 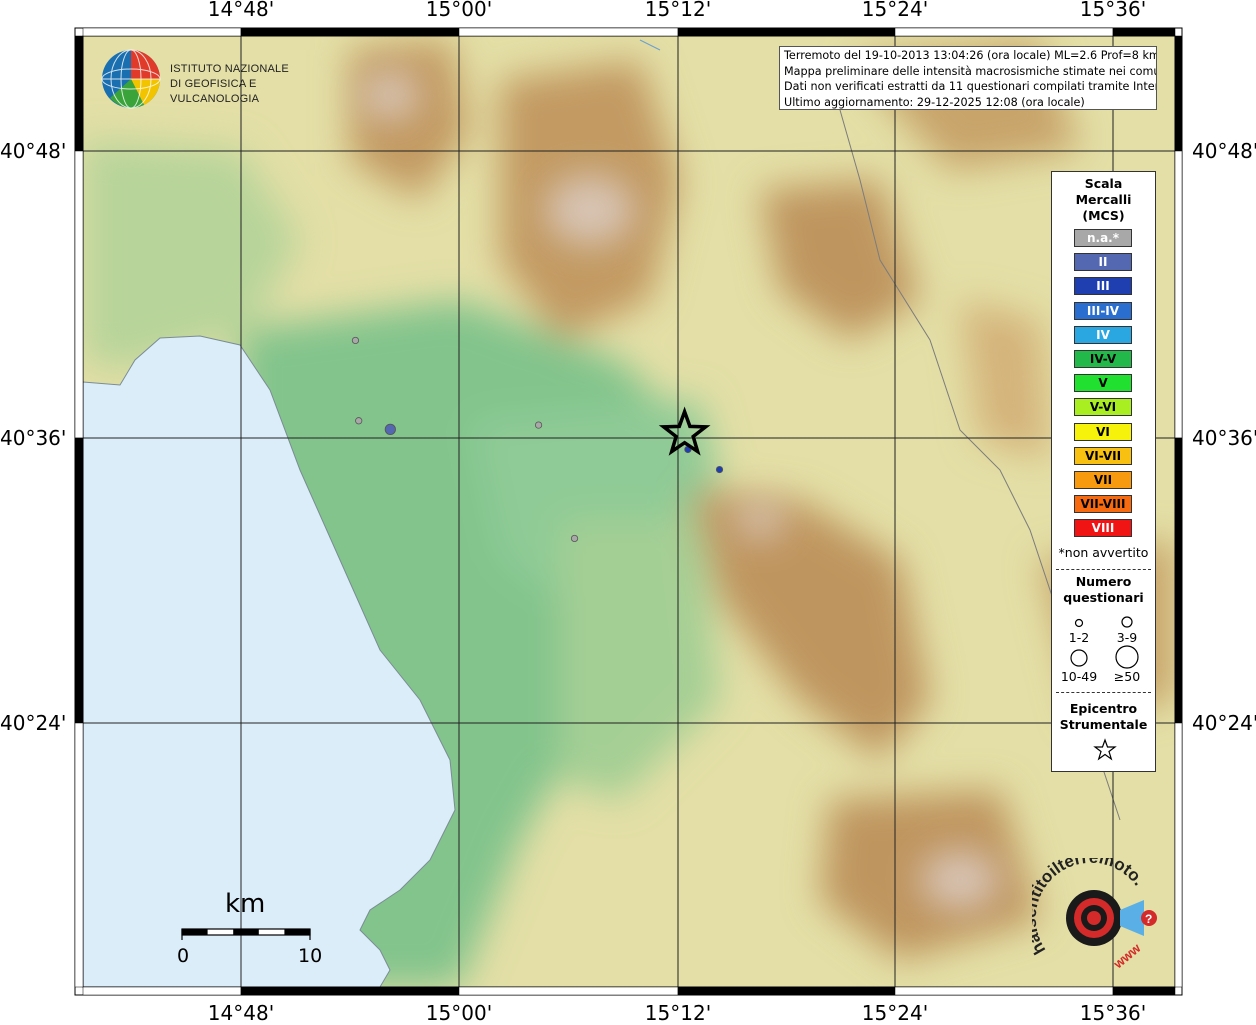 I want to click on lon-label-top: 14°48', so click(x=241, y=10).